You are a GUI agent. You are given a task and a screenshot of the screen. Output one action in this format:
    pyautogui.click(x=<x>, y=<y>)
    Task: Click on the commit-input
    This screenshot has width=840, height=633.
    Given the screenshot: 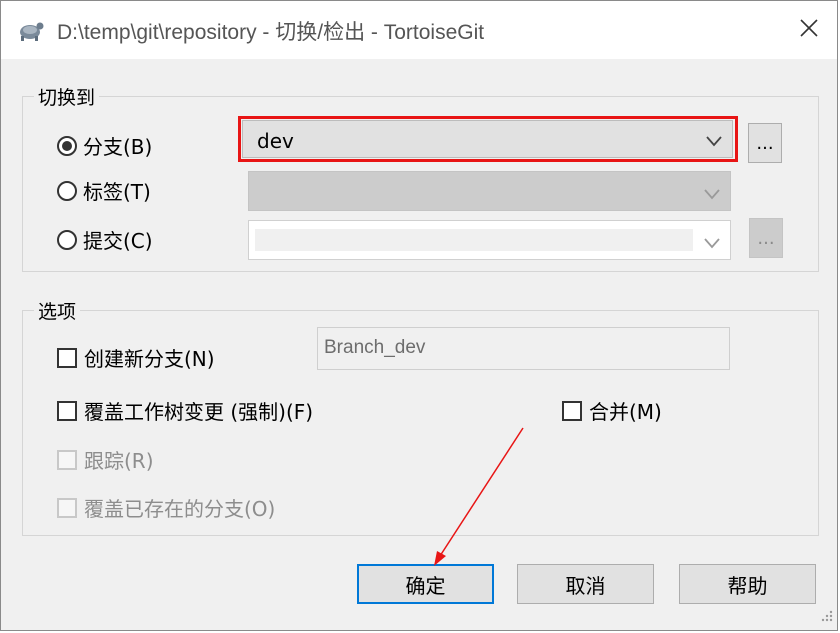 What is the action you would take?
    pyautogui.click(x=474, y=240)
    